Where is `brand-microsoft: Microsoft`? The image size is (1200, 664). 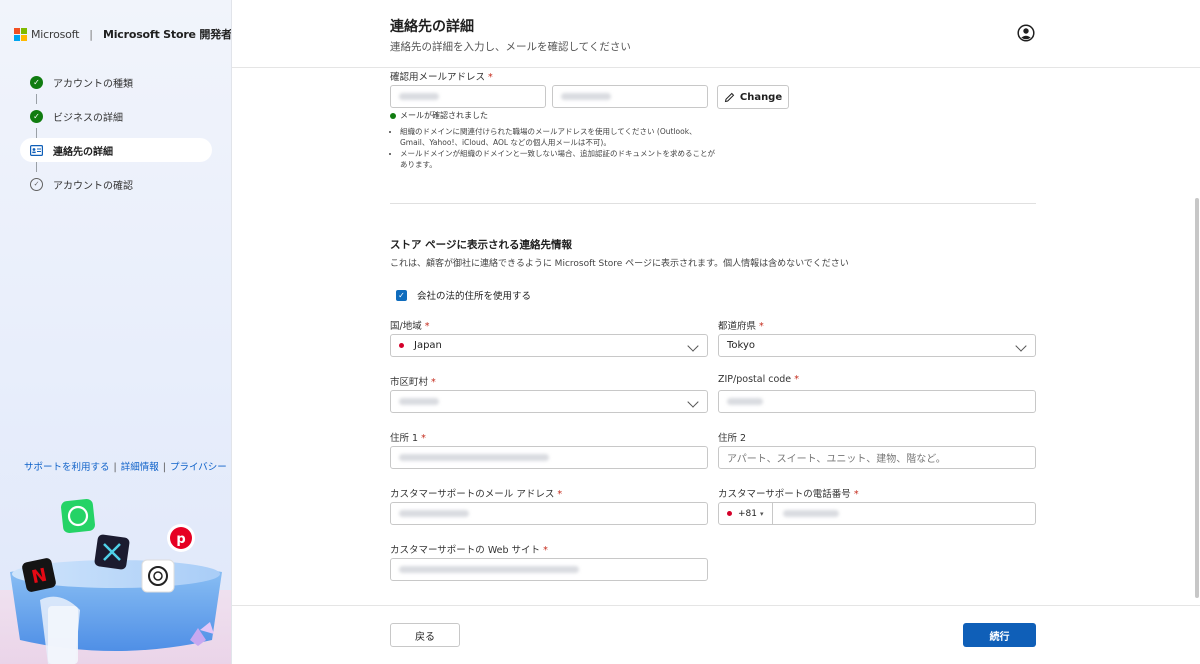
brand-microsoft: Microsoft is located at coordinates (55, 34).